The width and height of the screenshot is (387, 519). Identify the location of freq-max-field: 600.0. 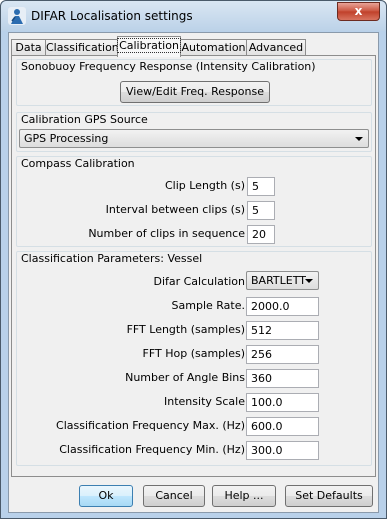
(282, 426).